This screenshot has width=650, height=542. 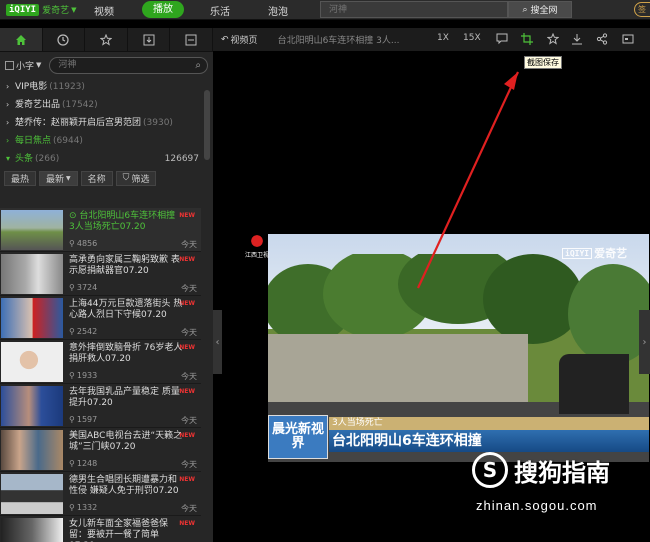 What do you see at coordinates (80, 105) in the screenshot?
I see `category-count: (17542)` at bounding box center [80, 105].